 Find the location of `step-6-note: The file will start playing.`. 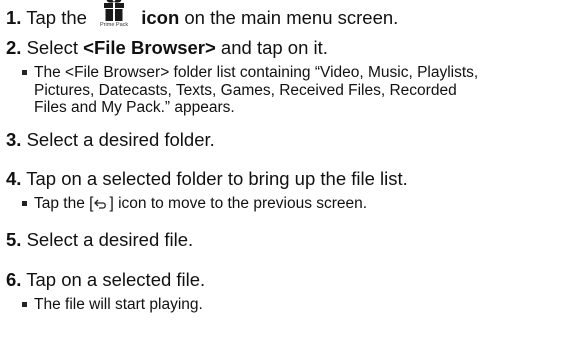

step-6-note: The file will start playing. is located at coordinates (112, 305).